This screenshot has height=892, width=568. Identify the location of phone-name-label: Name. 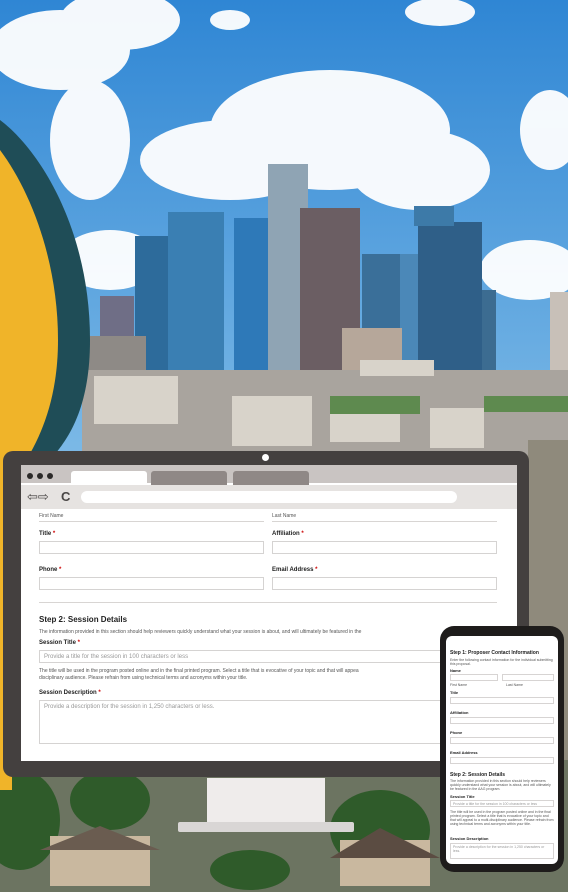
(455, 670).